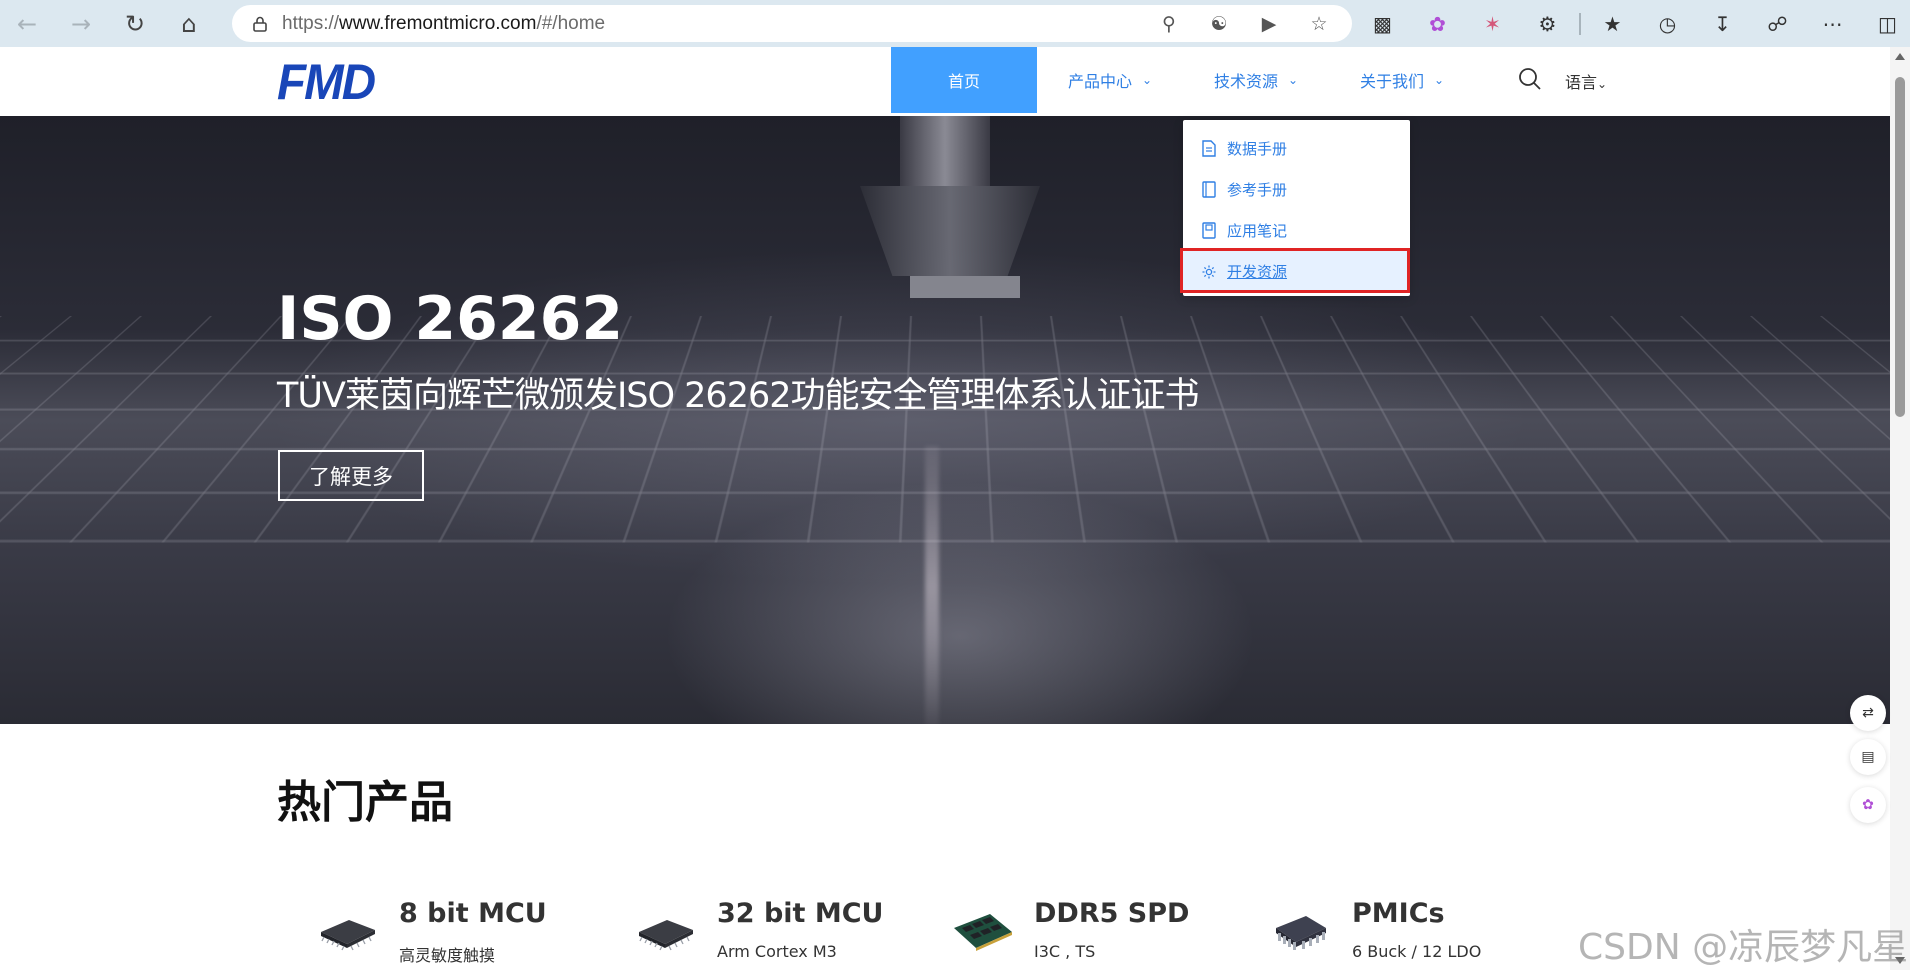 The height and width of the screenshot is (970, 1910). I want to click on nav-products: 产品中心 ⌄, so click(1110, 80).